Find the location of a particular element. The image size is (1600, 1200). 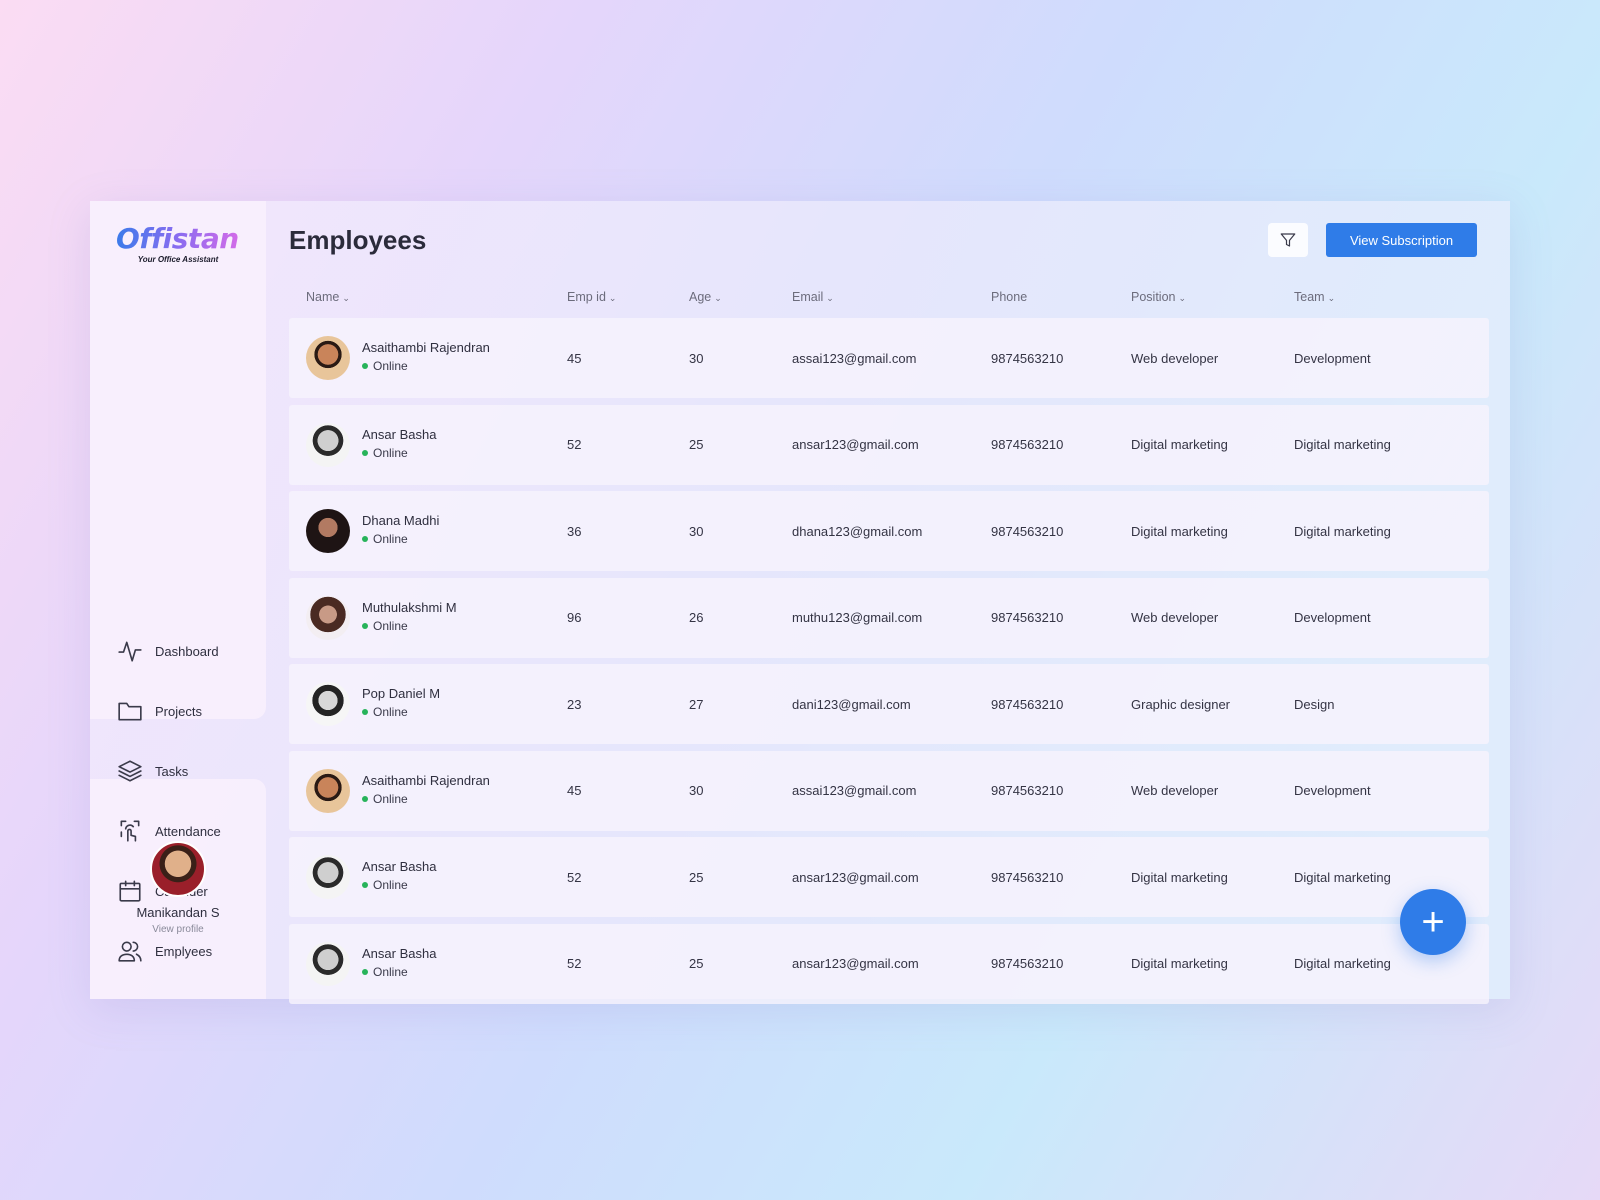

employee-name: Dhana Madhi is located at coordinates (400, 521).